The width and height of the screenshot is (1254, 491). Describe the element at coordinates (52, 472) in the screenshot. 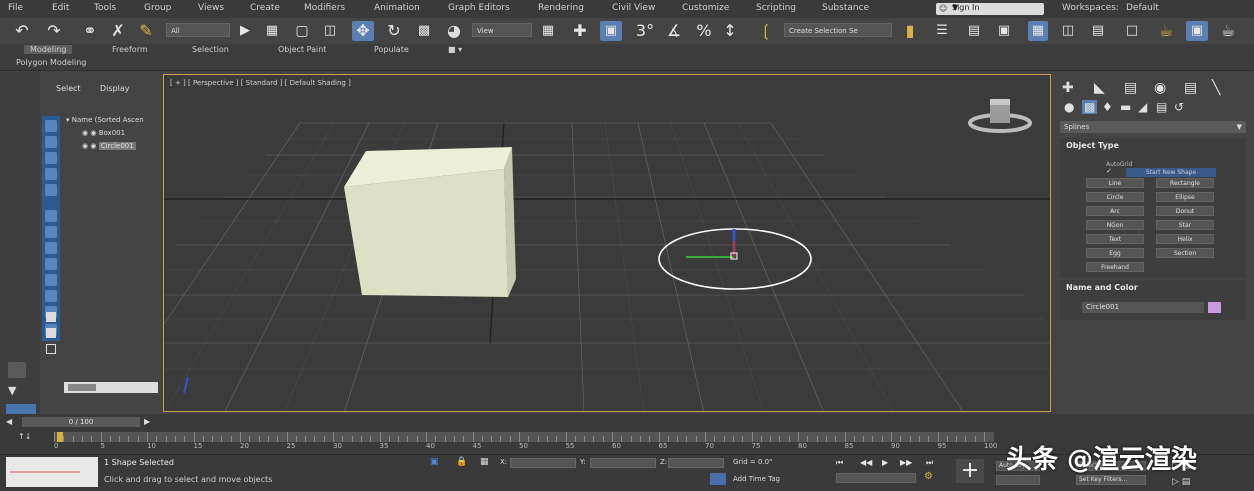

I see `maxscript-listener` at that location.